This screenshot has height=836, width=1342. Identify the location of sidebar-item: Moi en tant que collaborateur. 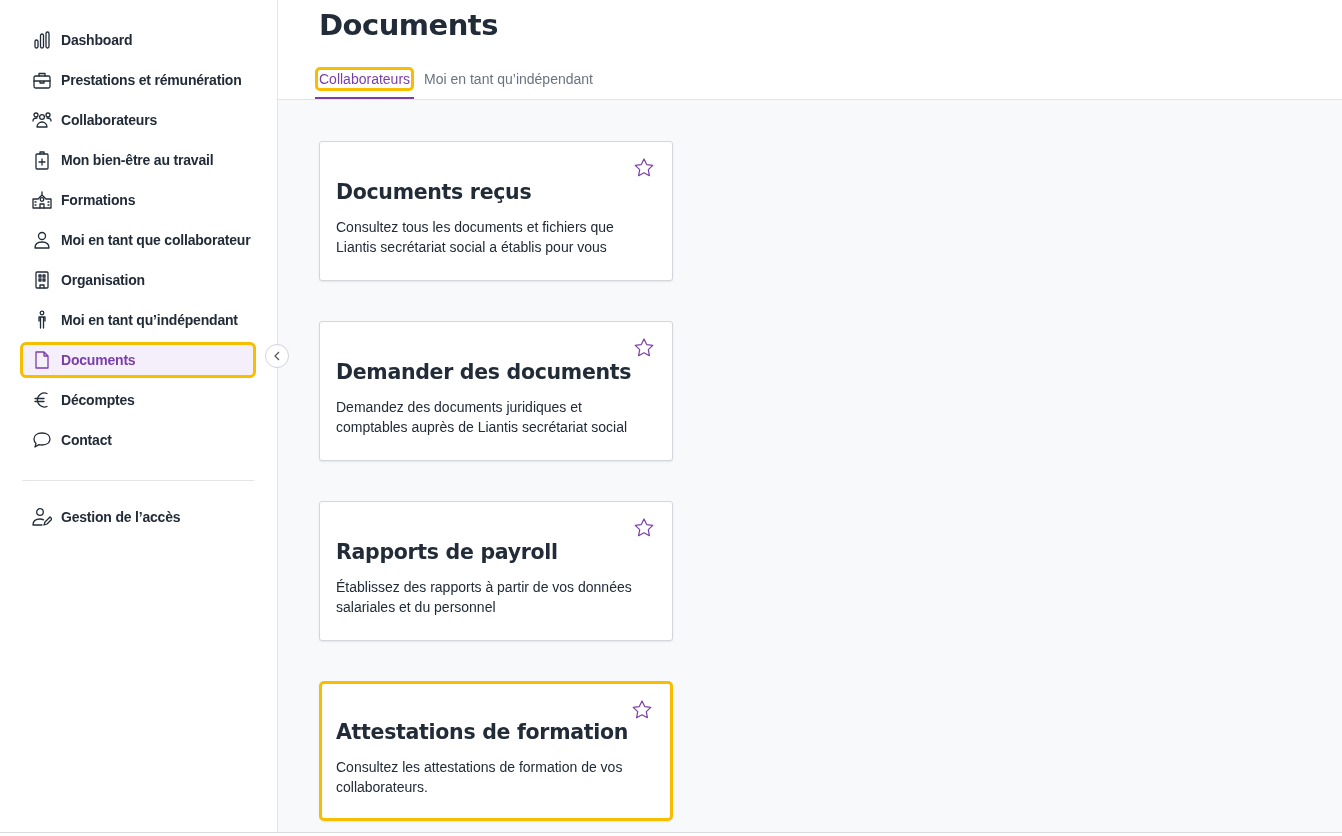
(138, 240).